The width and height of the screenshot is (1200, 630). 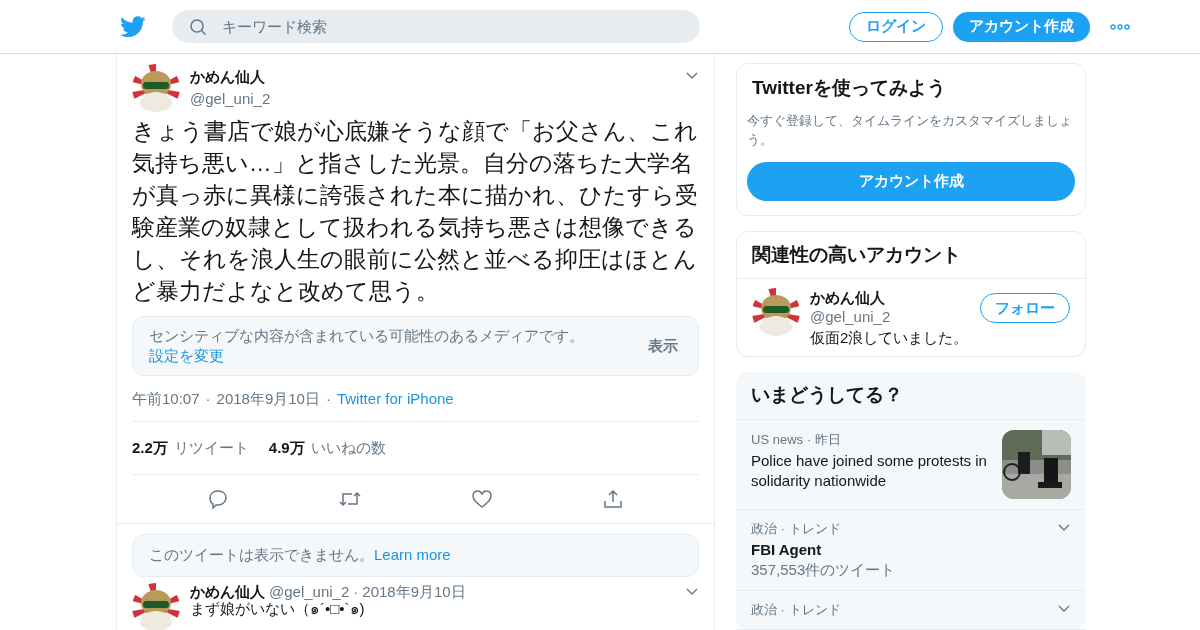 I want to click on card-title: いまどうしてる？, so click(x=911, y=396).